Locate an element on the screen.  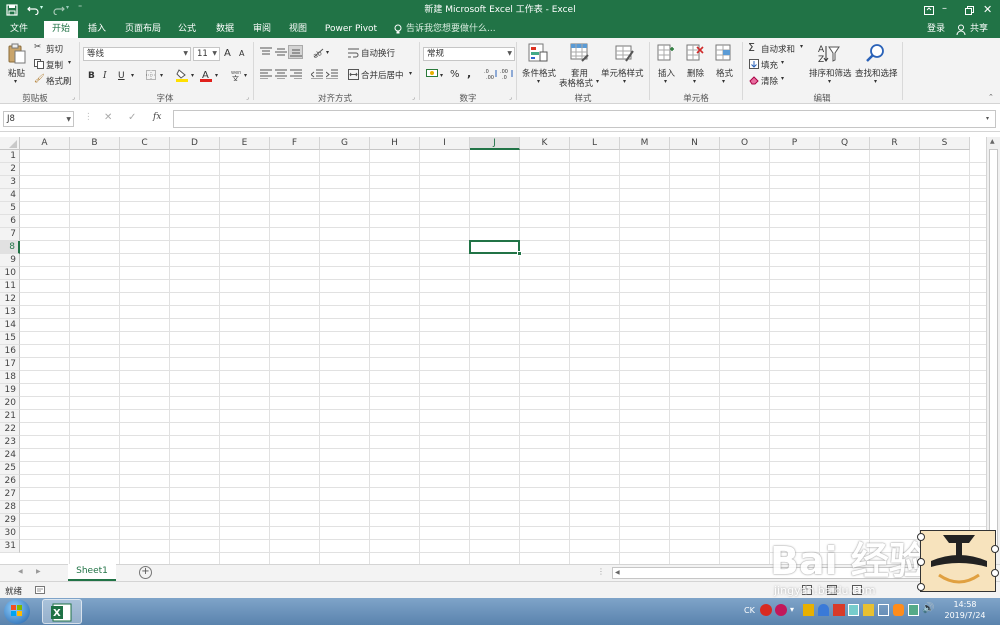
ribbon-display-options-icon is located at coordinates (929, 10).